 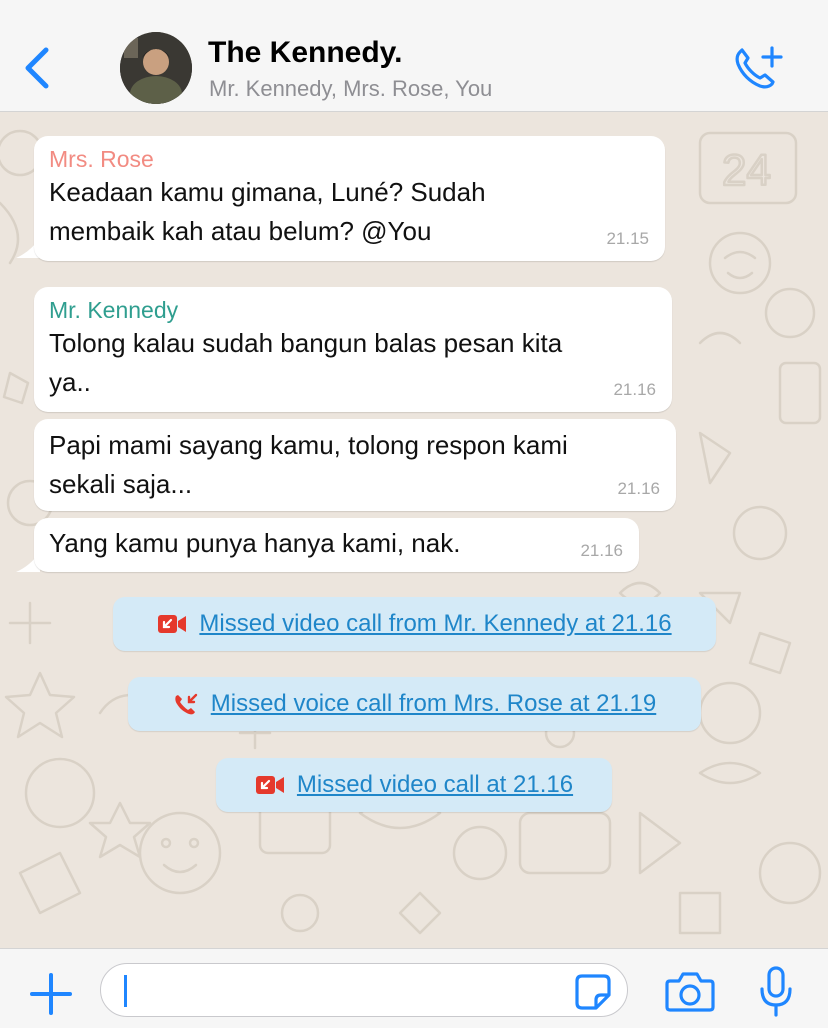 I want to click on group-avatar, so click(x=156, y=68).